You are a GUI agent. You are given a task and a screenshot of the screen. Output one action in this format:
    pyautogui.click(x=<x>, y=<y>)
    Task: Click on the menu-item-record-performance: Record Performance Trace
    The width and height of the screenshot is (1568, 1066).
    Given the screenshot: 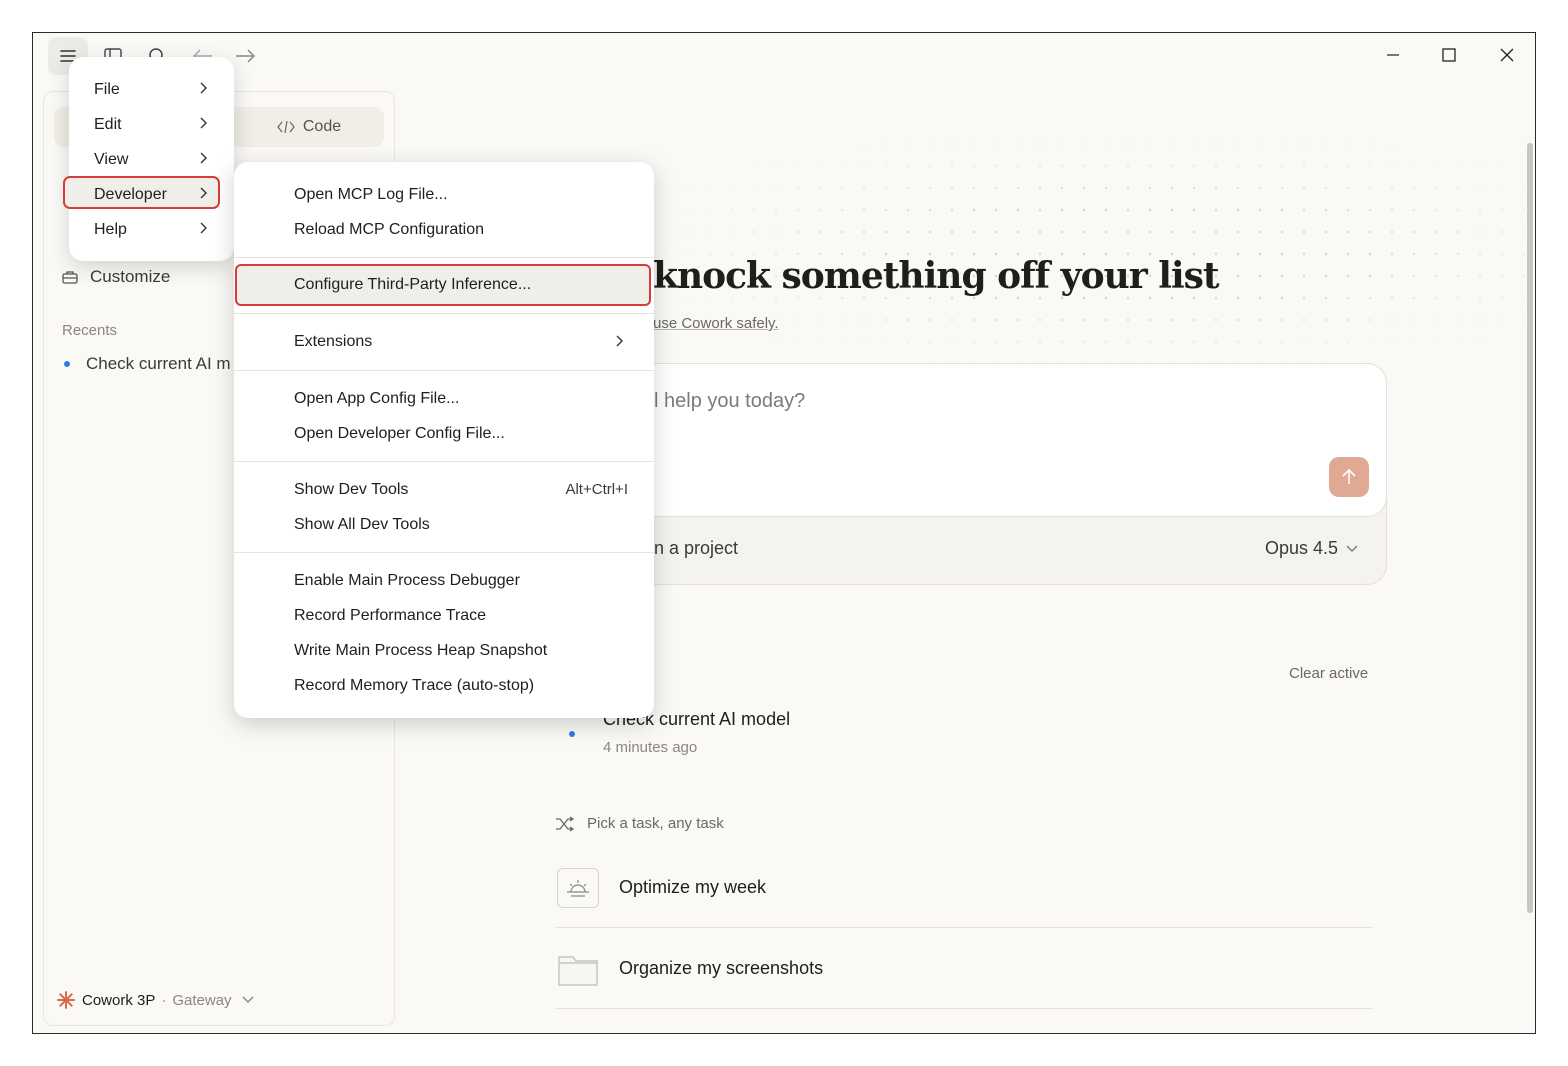 What is the action you would take?
    pyautogui.click(x=444, y=616)
    